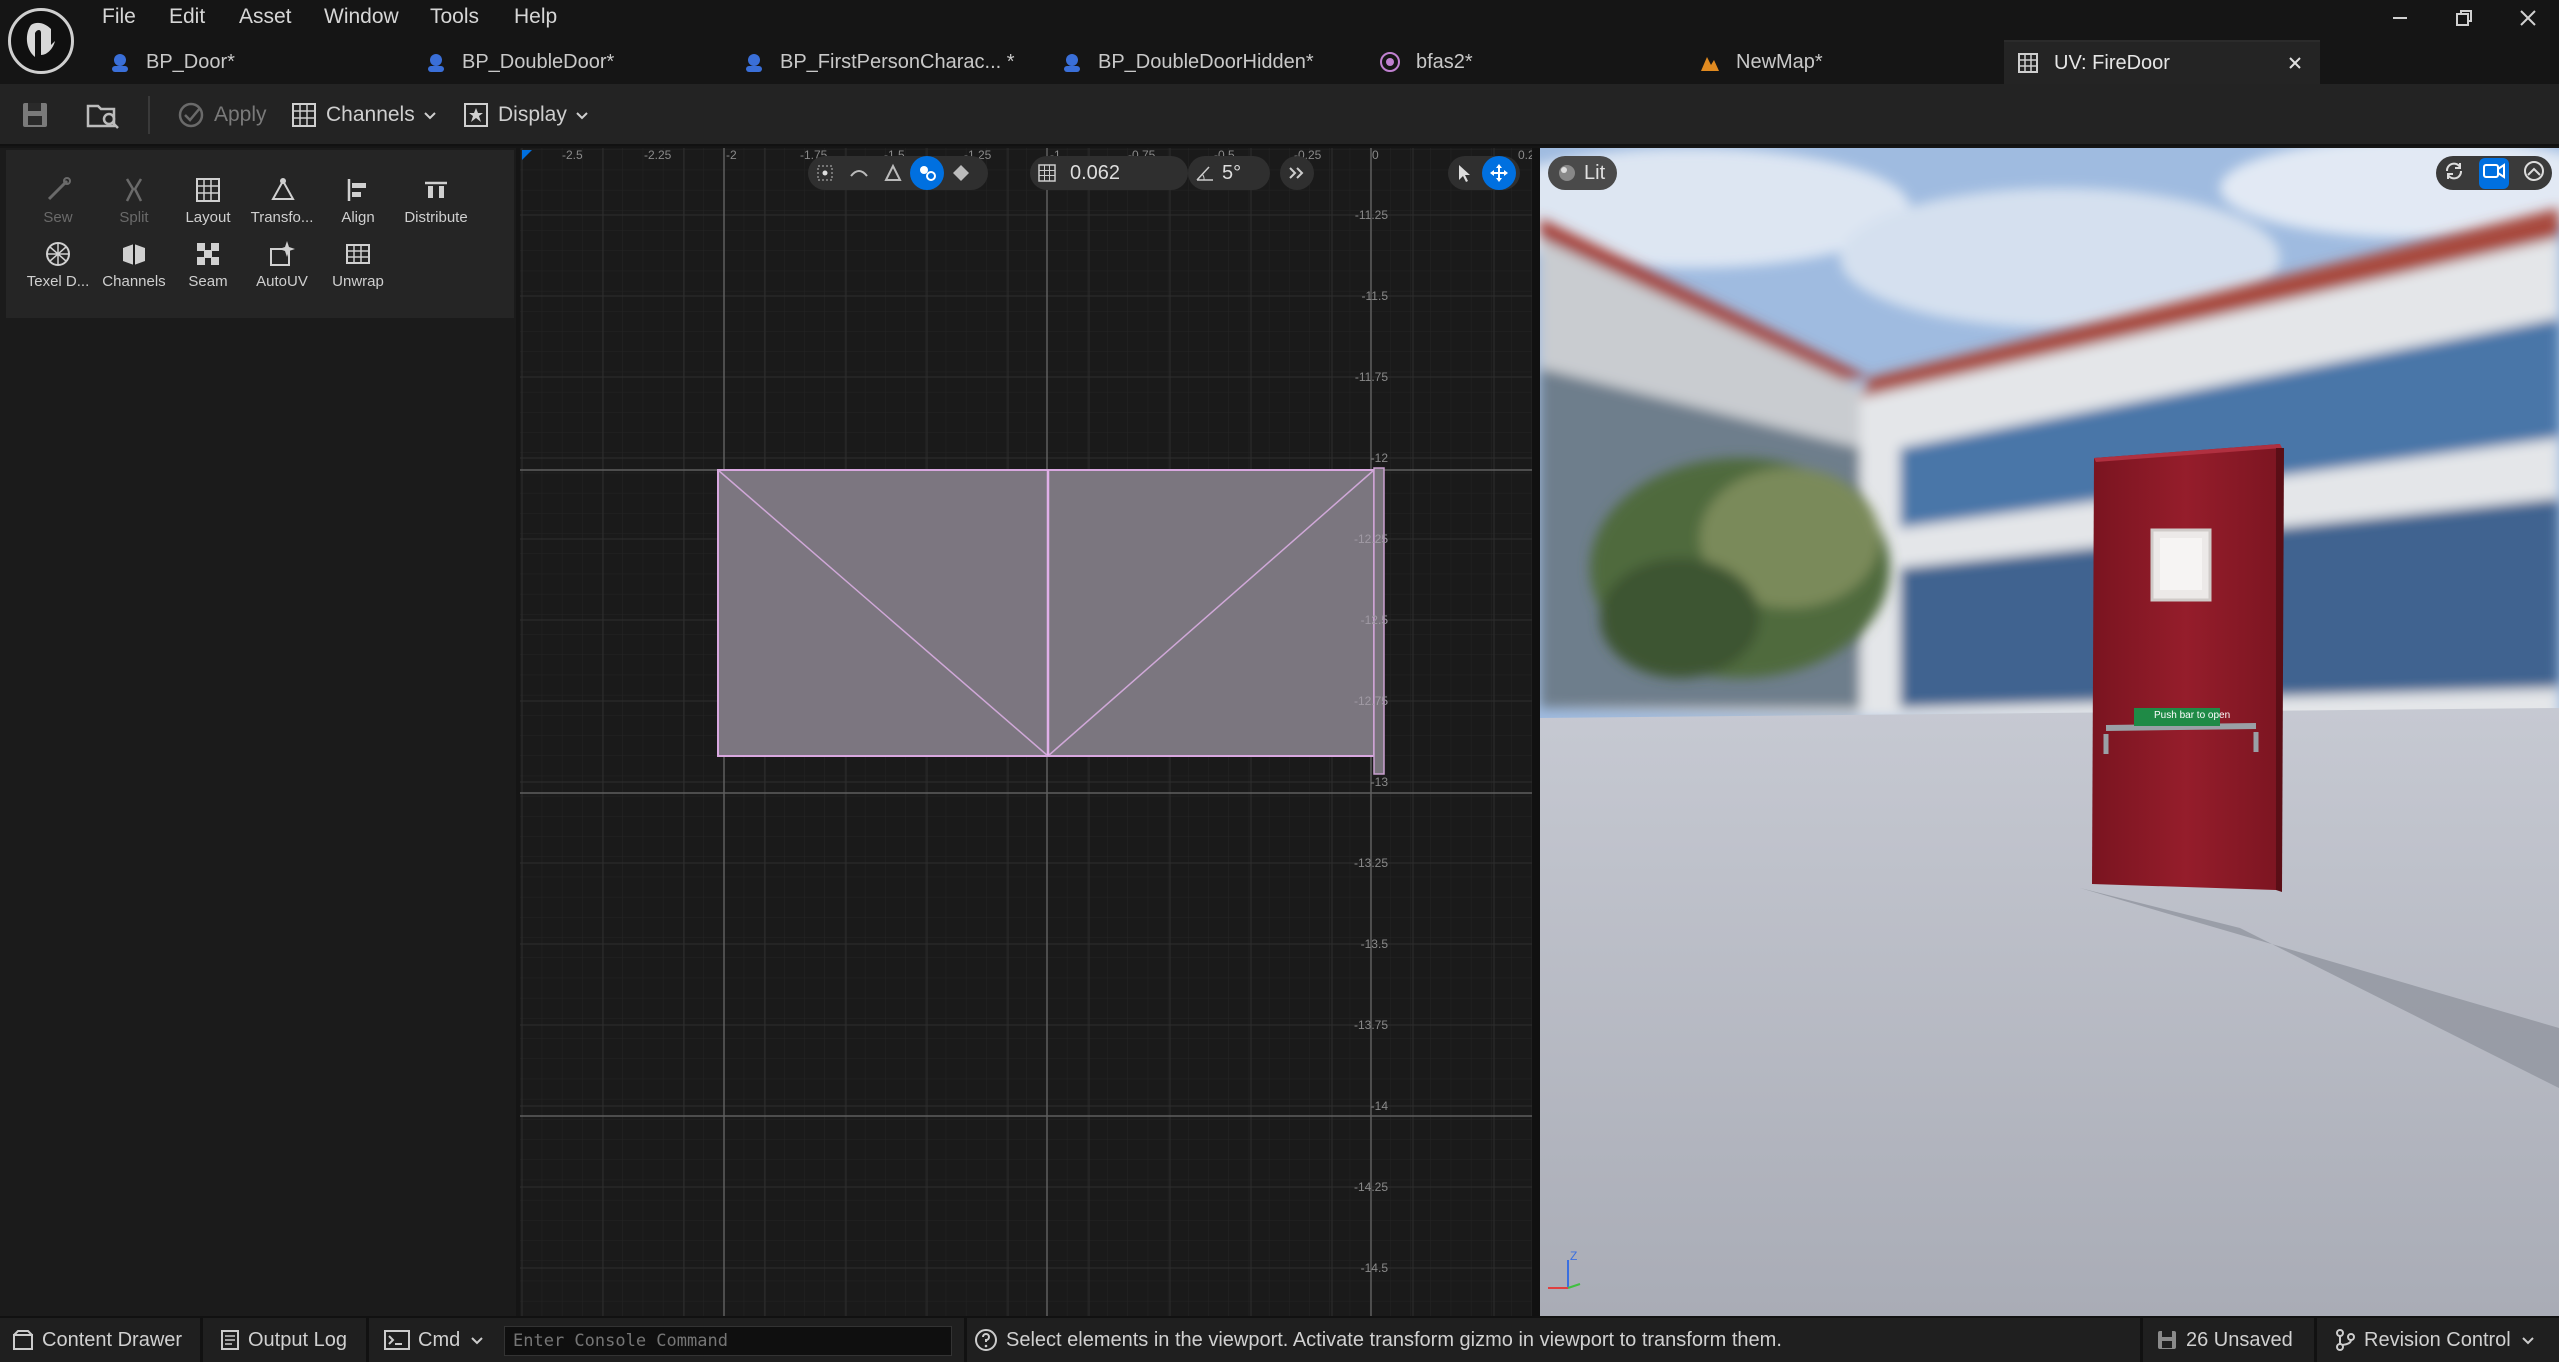 The image size is (2559, 1362). I want to click on tool-autouv: AutoUV, so click(282, 259).